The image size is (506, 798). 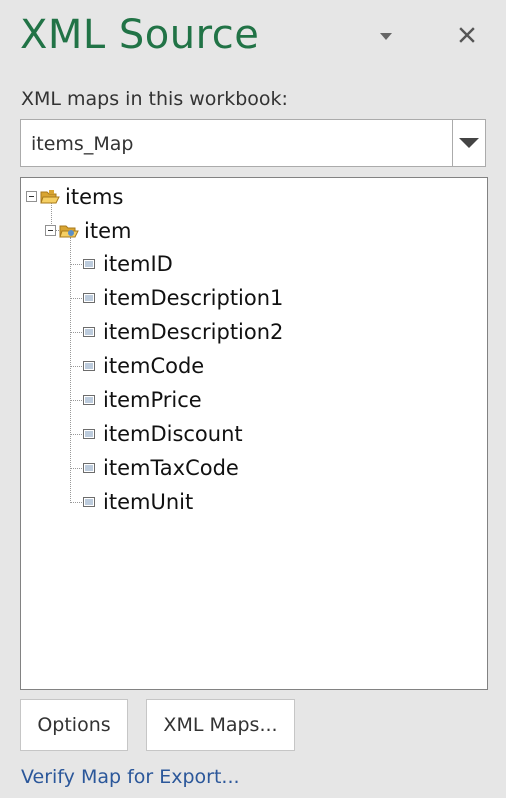 What do you see at coordinates (152, 400) in the screenshot?
I see `tree-node-label: itemPrice` at bounding box center [152, 400].